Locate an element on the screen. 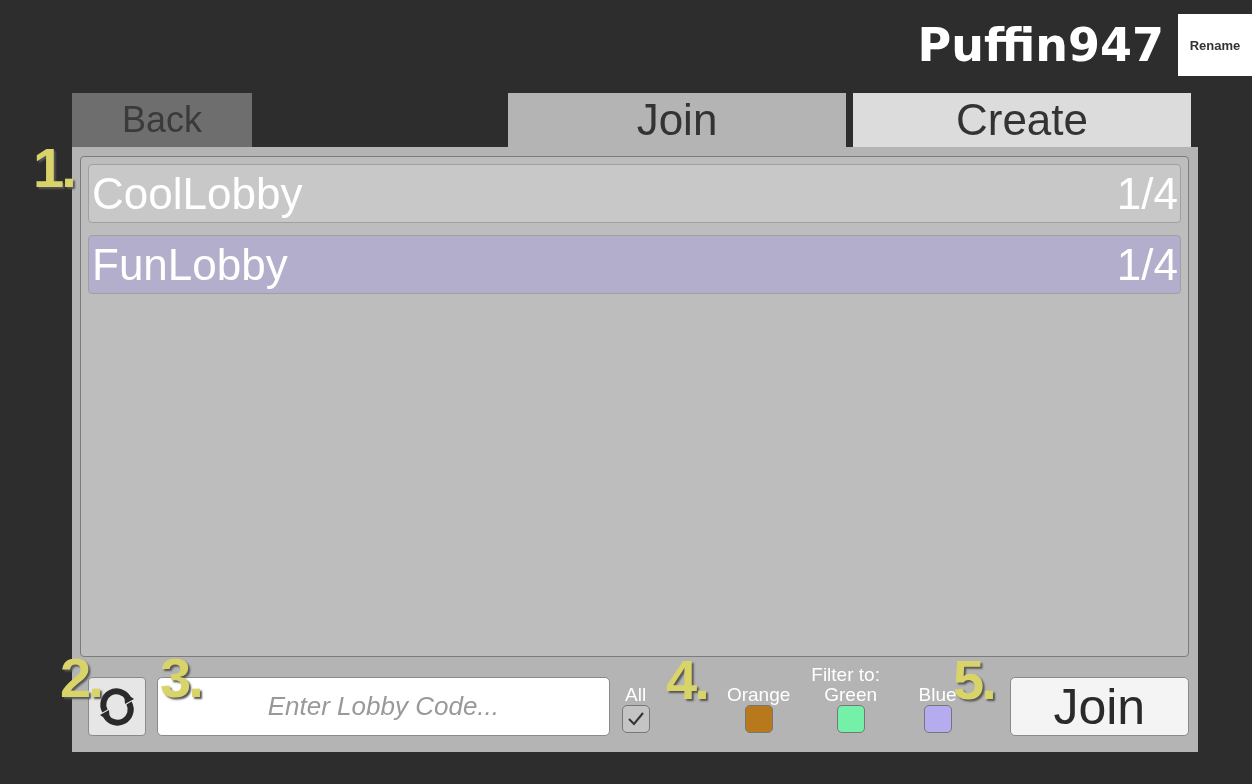 The image size is (1252, 784). tab: Join is located at coordinates (677, 120).